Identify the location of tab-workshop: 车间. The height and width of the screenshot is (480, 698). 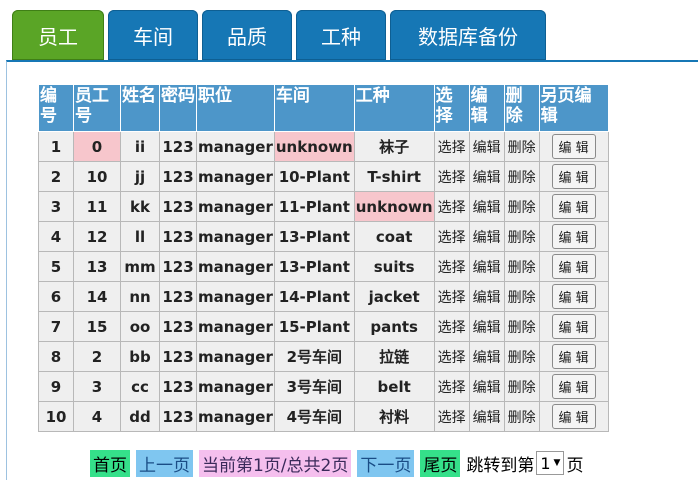
(153, 35).